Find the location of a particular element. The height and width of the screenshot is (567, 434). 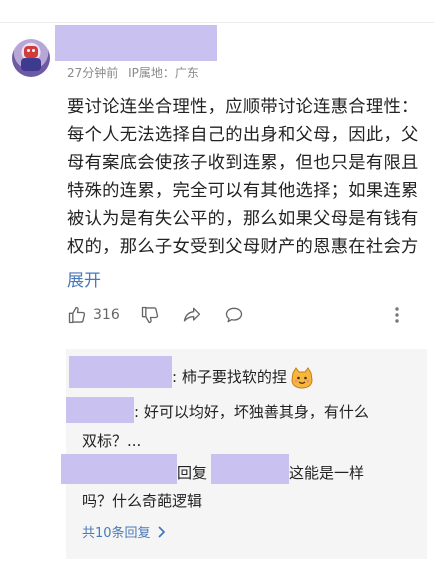

like-count: 316 is located at coordinates (106, 315).